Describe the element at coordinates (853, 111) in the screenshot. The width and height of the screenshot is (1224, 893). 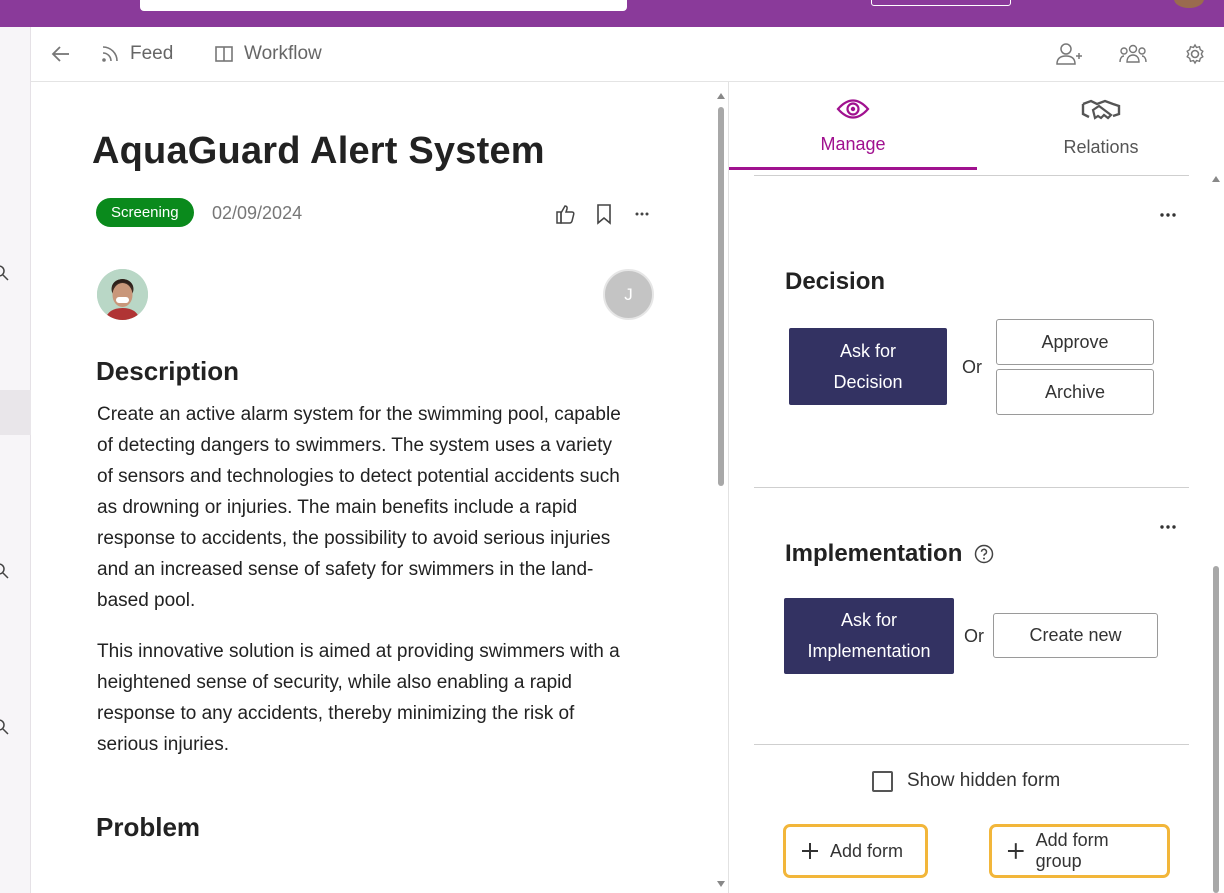
I see `eye-icon` at that location.